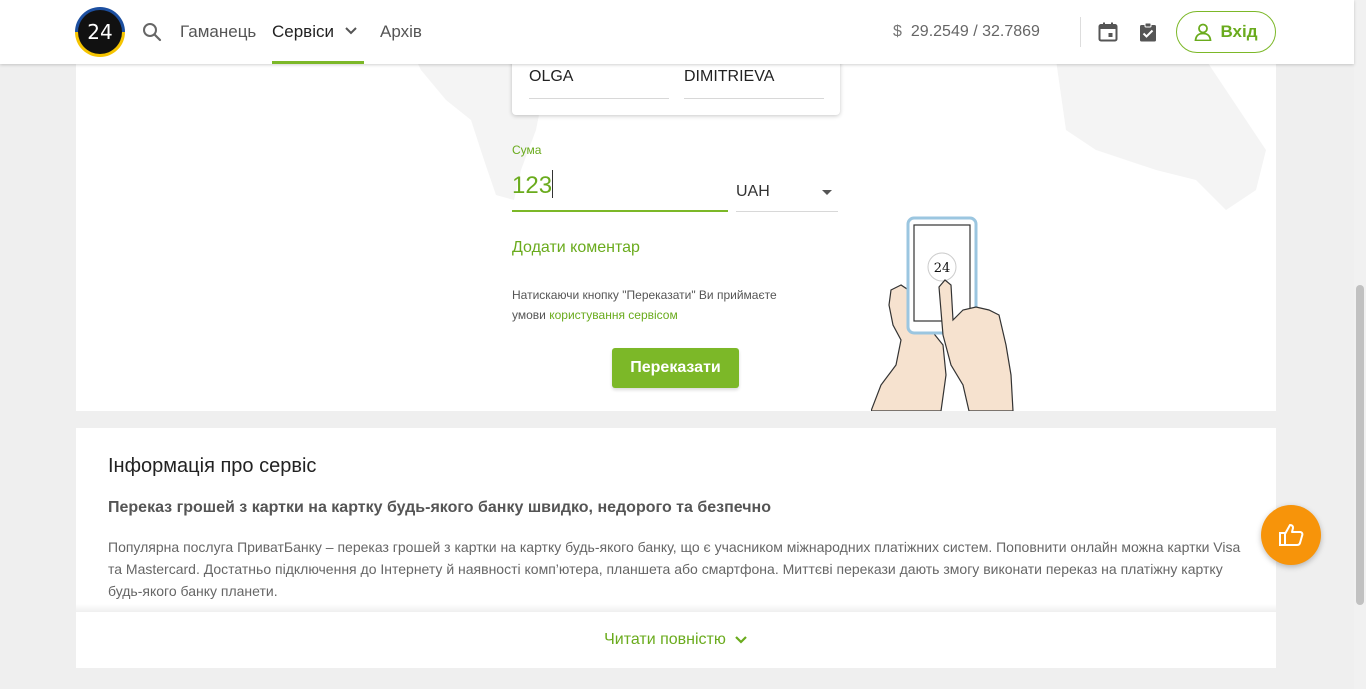 The height and width of the screenshot is (689, 1366). Describe the element at coordinates (1148, 32) in the screenshot. I see `clipboard-check-icon` at that location.